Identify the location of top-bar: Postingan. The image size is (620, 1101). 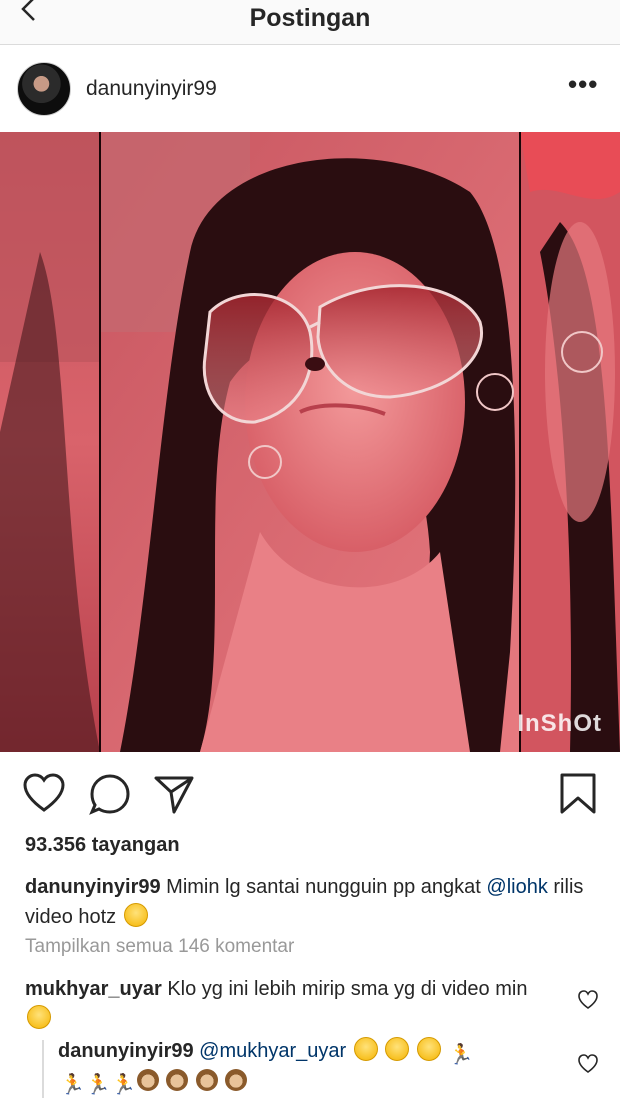
(310, 22).